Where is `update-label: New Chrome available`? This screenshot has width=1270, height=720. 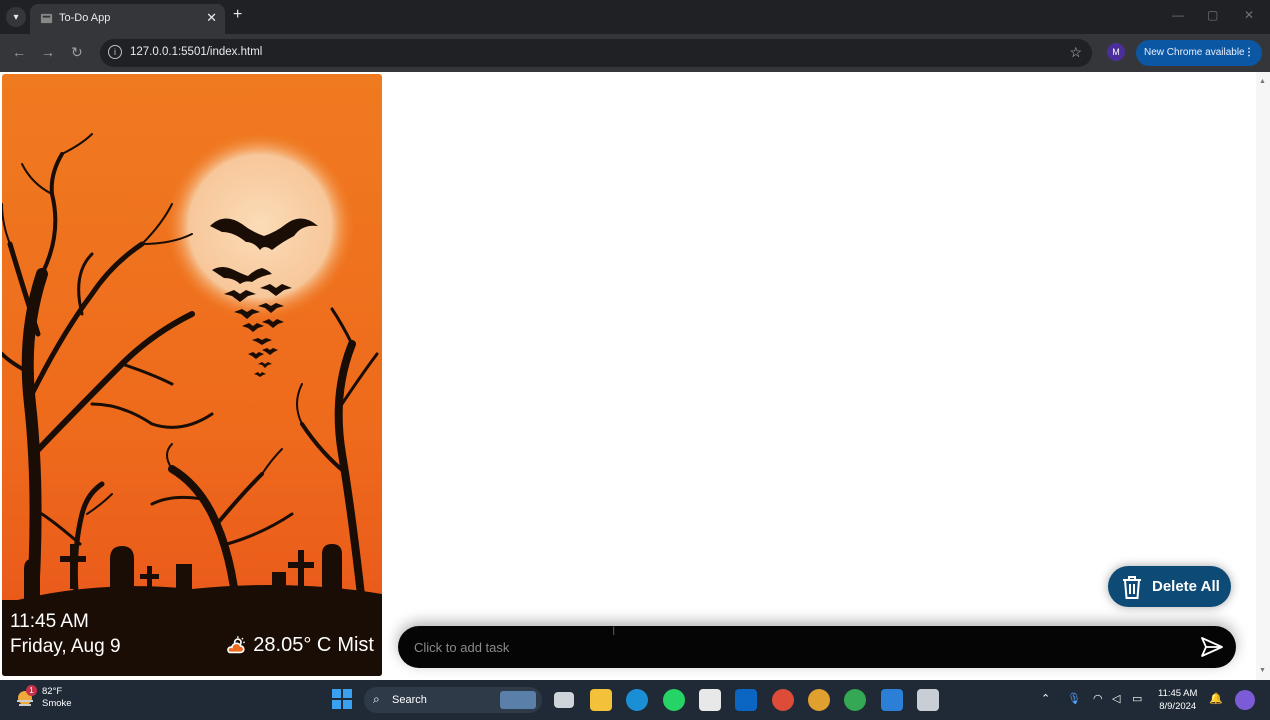 update-label: New Chrome available is located at coordinates (1194, 52).